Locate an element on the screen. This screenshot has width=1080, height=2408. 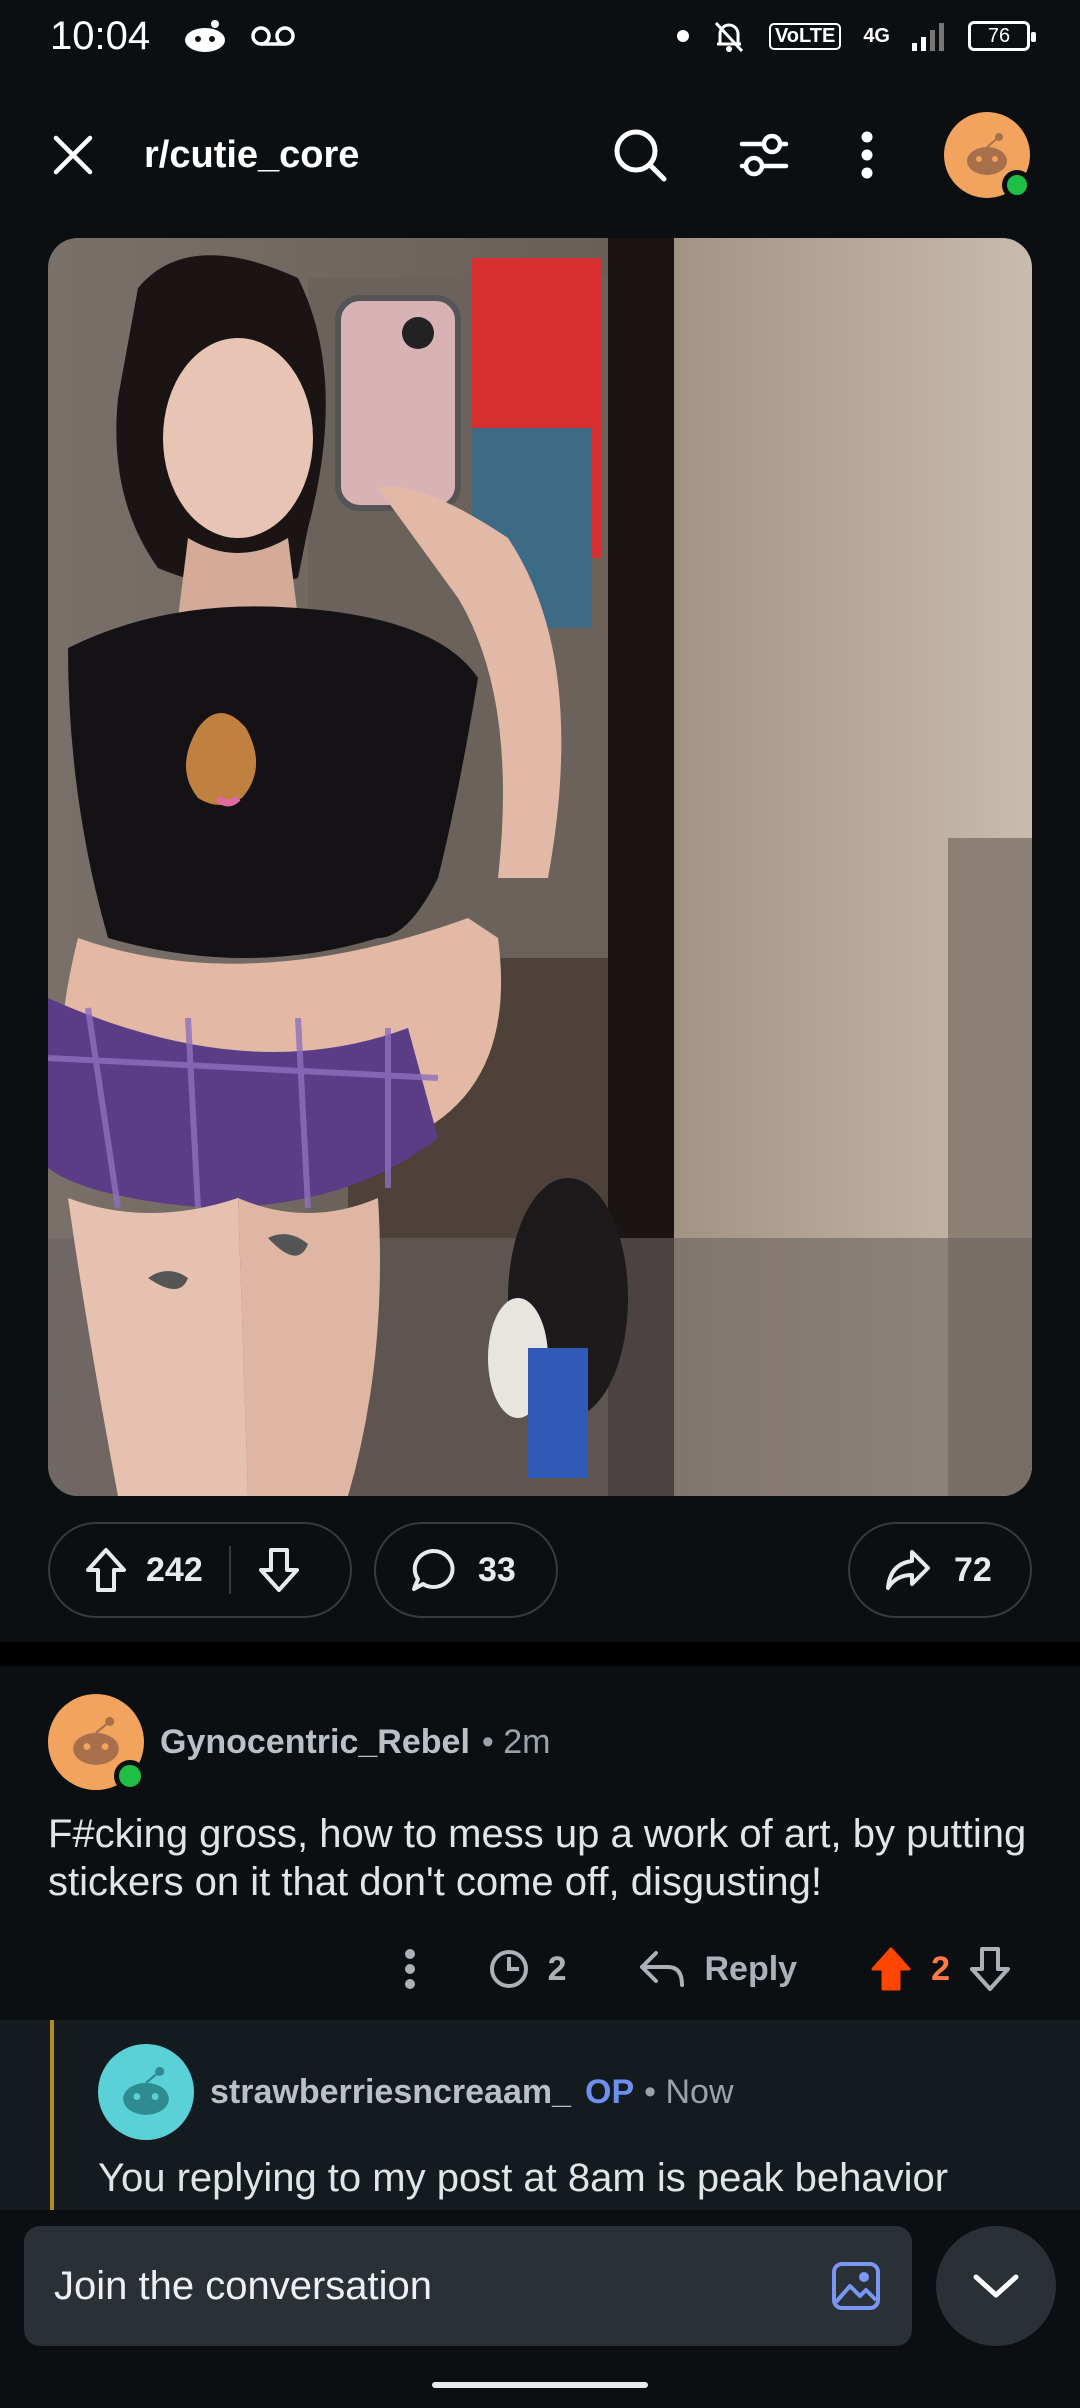
top-app-bar: r/cutie_core is located at coordinates (540, 155).